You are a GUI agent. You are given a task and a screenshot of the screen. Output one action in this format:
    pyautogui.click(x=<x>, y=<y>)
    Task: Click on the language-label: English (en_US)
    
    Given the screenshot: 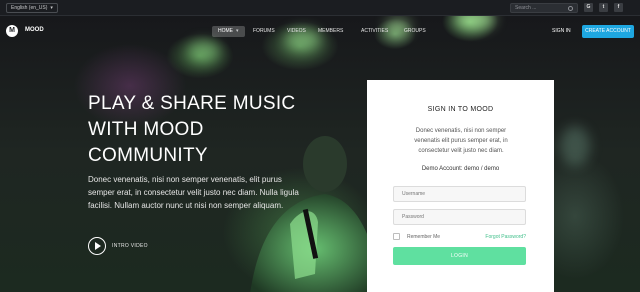 What is the action you would take?
    pyautogui.click(x=29, y=8)
    